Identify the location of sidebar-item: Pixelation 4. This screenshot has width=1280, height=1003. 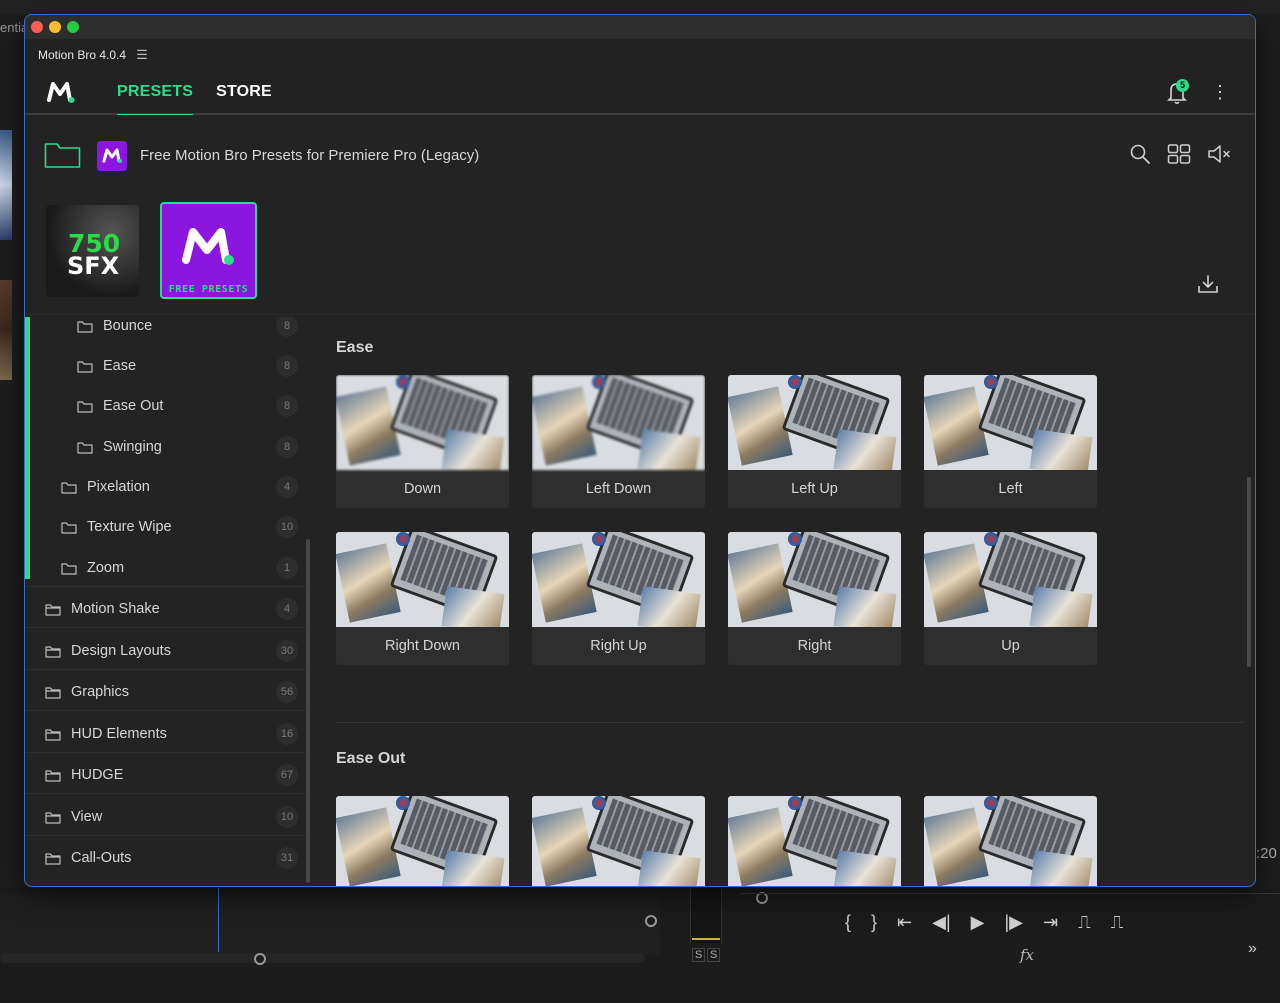
(165, 487).